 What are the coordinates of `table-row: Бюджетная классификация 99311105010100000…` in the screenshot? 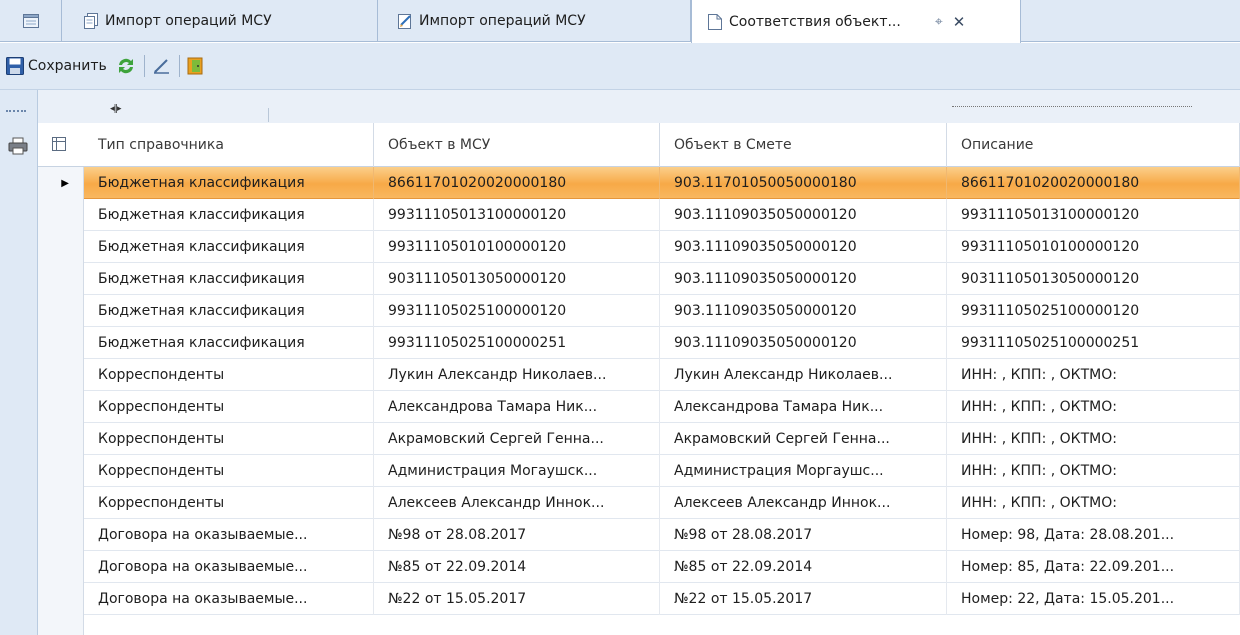 It's located at (639, 247).